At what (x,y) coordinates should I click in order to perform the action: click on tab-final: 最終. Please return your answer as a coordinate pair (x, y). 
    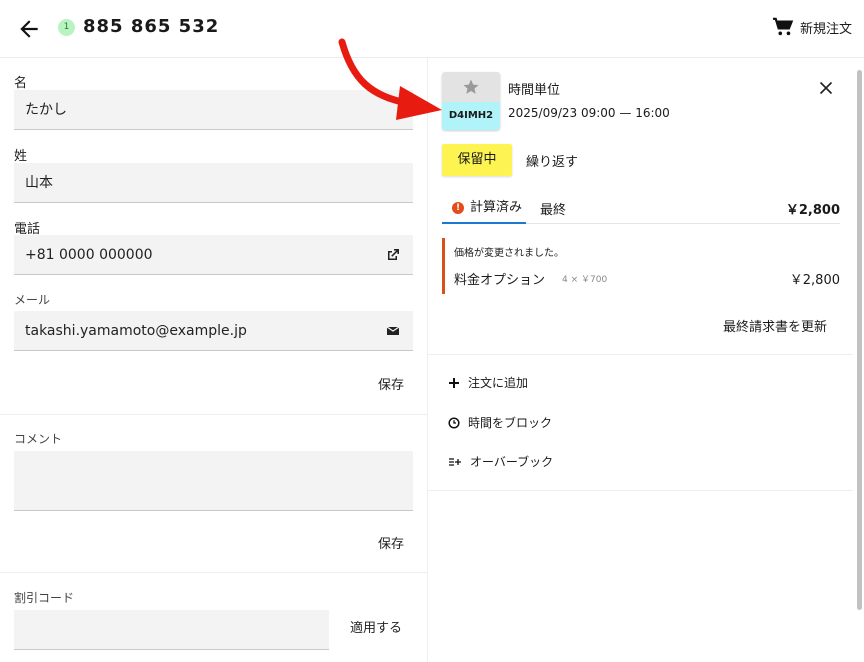
    Looking at the image, I should click on (553, 208).